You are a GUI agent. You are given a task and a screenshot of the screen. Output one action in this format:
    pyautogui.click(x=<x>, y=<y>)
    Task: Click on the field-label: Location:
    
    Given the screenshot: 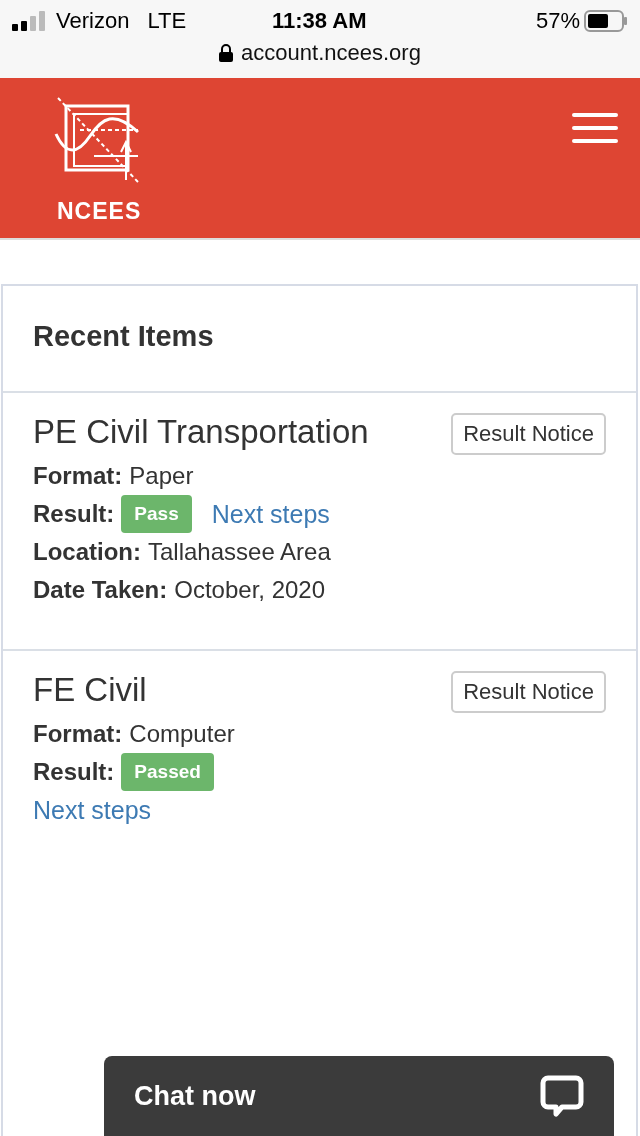 What is the action you would take?
    pyautogui.click(x=87, y=552)
    